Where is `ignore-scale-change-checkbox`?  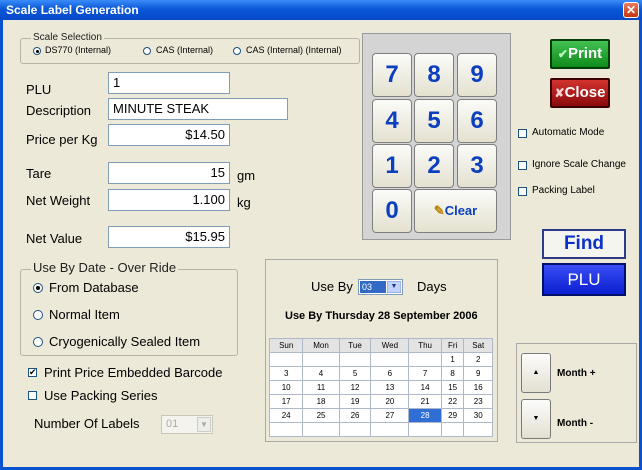 ignore-scale-change-checkbox is located at coordinates (522, 165).